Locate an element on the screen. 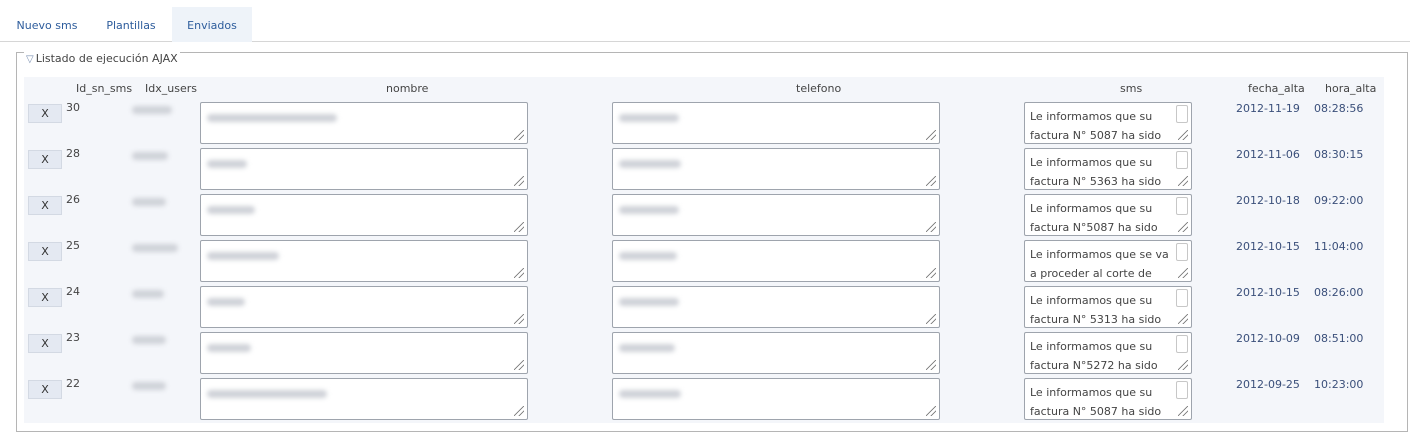  tab-bar: Nuevo sms Plantillas Enviados is located at coordinates (705, 21).